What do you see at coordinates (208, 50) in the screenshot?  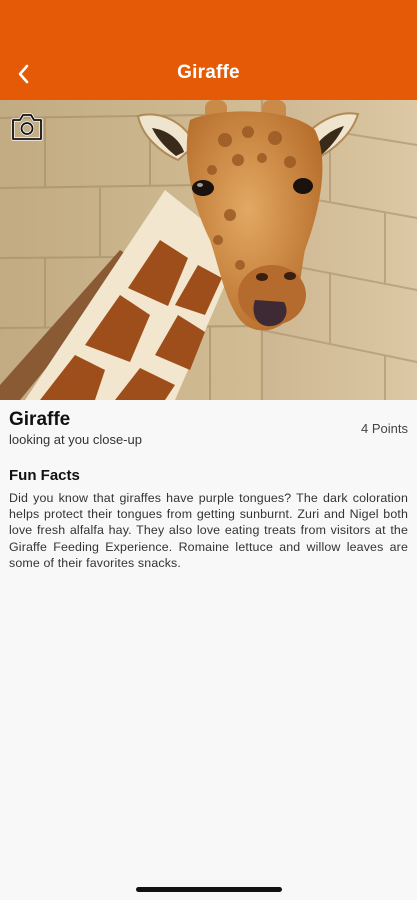 I see `top-app-bar: Giraffe` at bounding box center [208, 50].